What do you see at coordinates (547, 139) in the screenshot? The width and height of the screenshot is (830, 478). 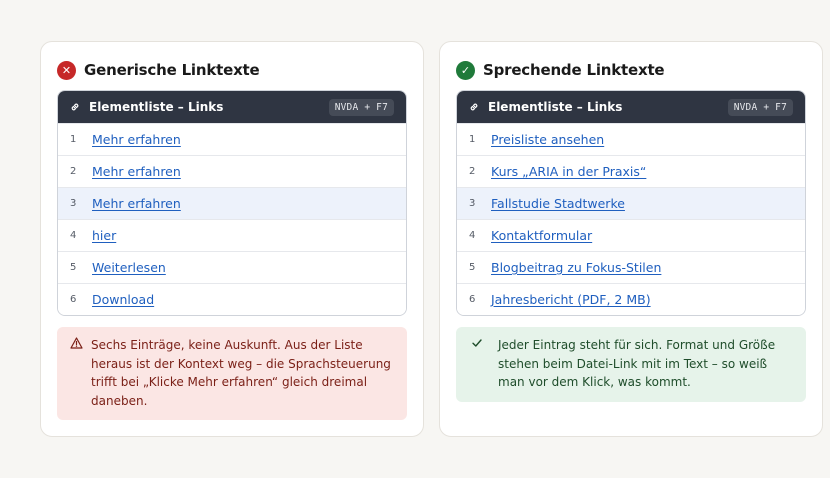 I see `link-item: Preisliste ansehen` at bounding box center [547, 139].